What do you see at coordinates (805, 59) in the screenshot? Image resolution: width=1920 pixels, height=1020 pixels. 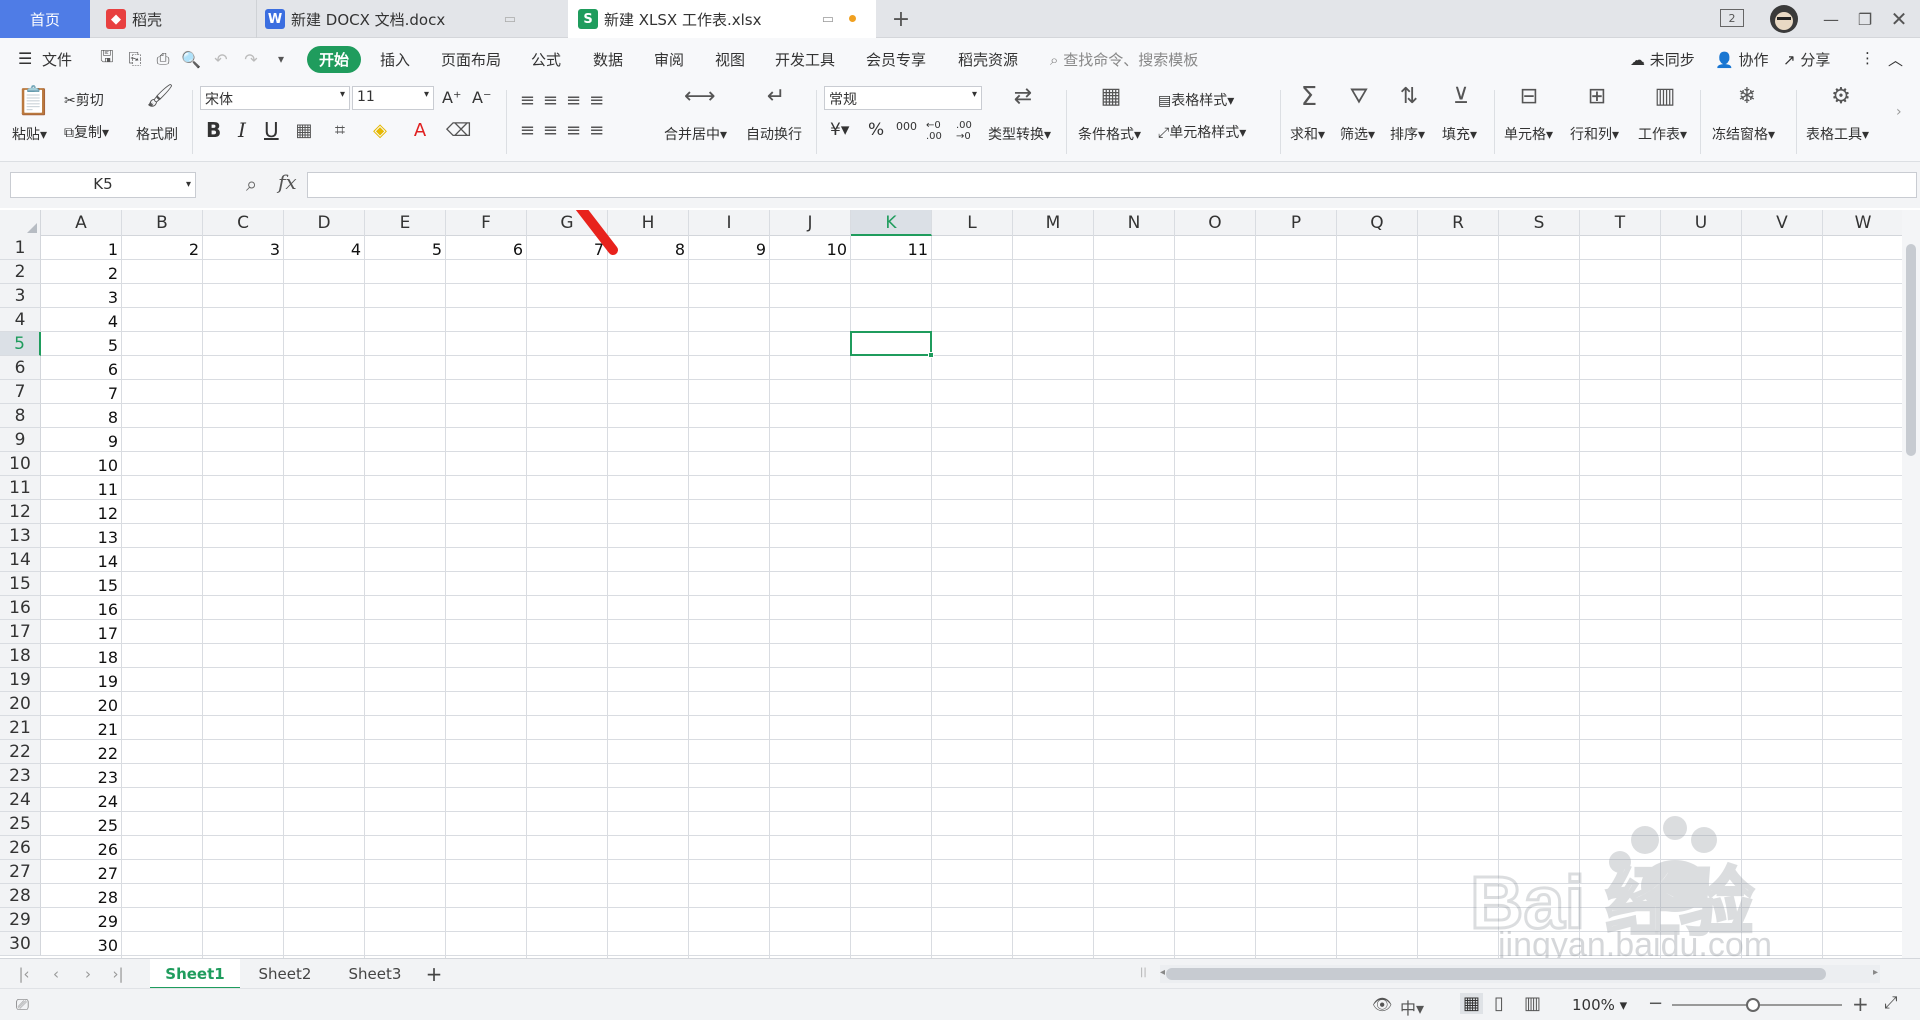 I see `menu-developer: 开发工具` at bounding box center [805, 59].